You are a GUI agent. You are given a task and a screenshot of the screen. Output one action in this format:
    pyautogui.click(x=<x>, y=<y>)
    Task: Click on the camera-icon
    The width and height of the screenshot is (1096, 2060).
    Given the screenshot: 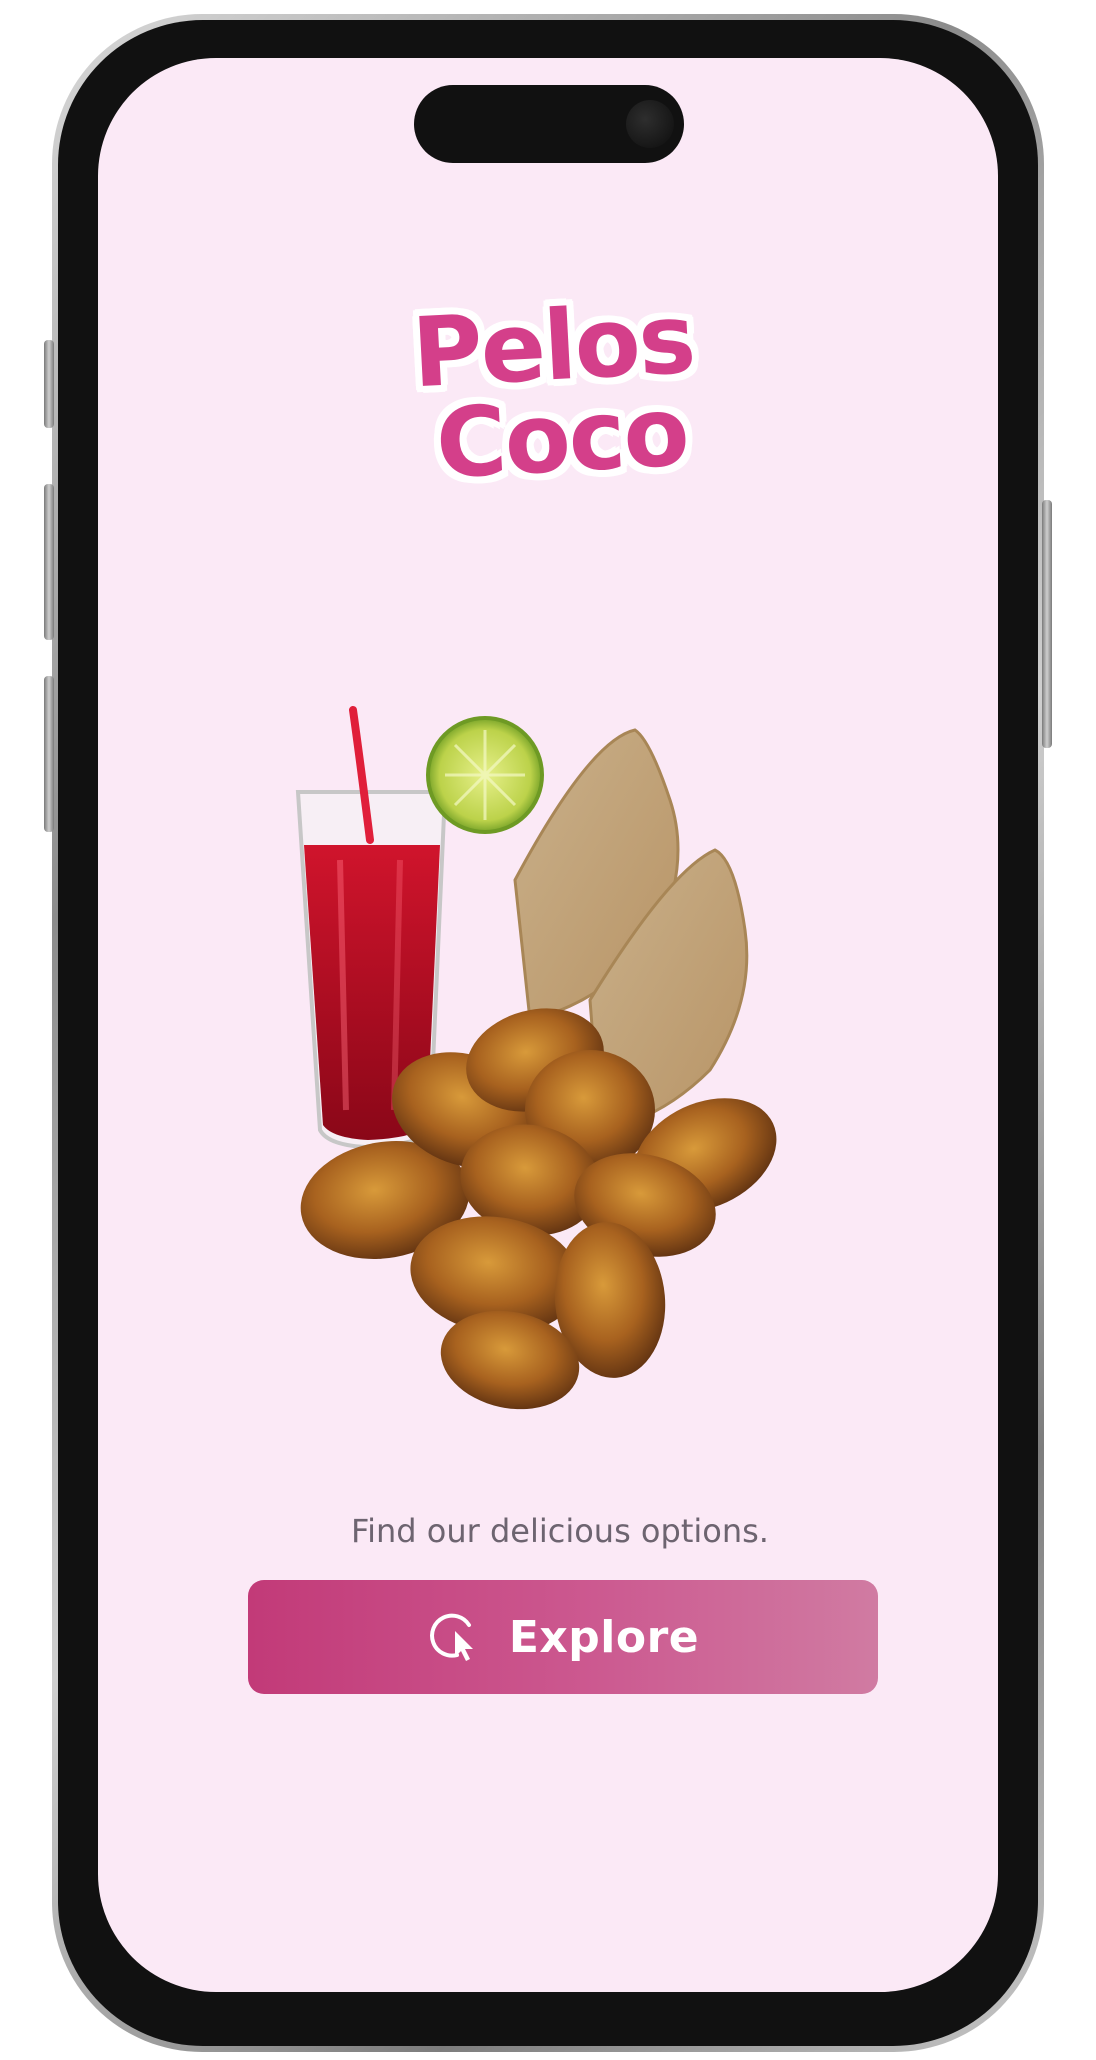 What is the action you would take?
    pyautogui.click(x=650, y=124)
    